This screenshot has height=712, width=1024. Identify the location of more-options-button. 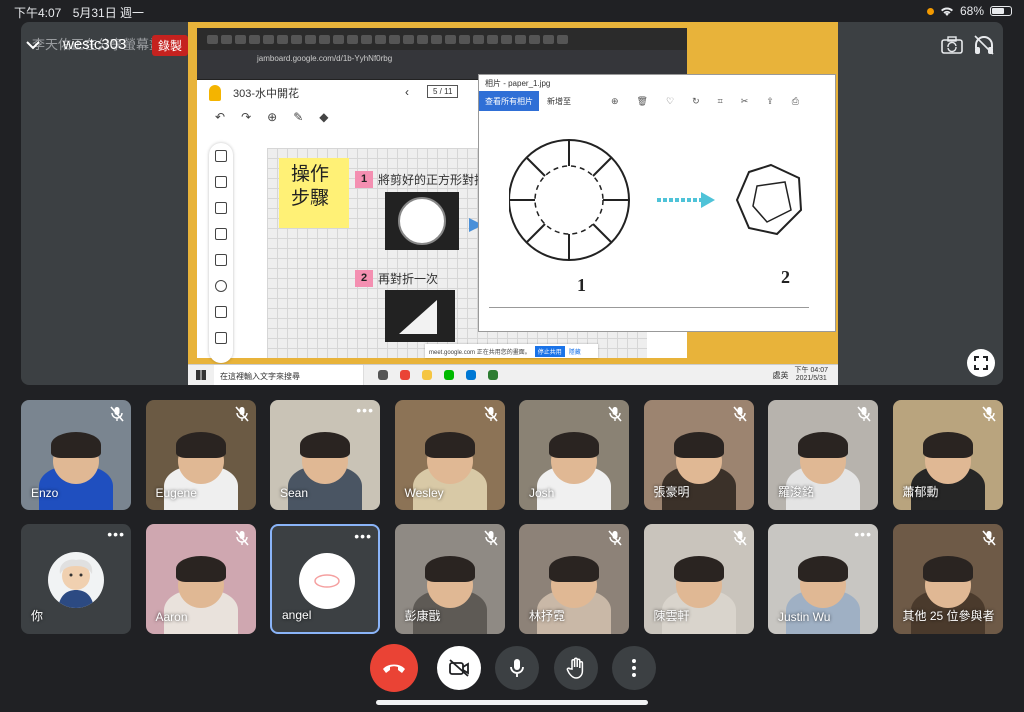
(634, 668).